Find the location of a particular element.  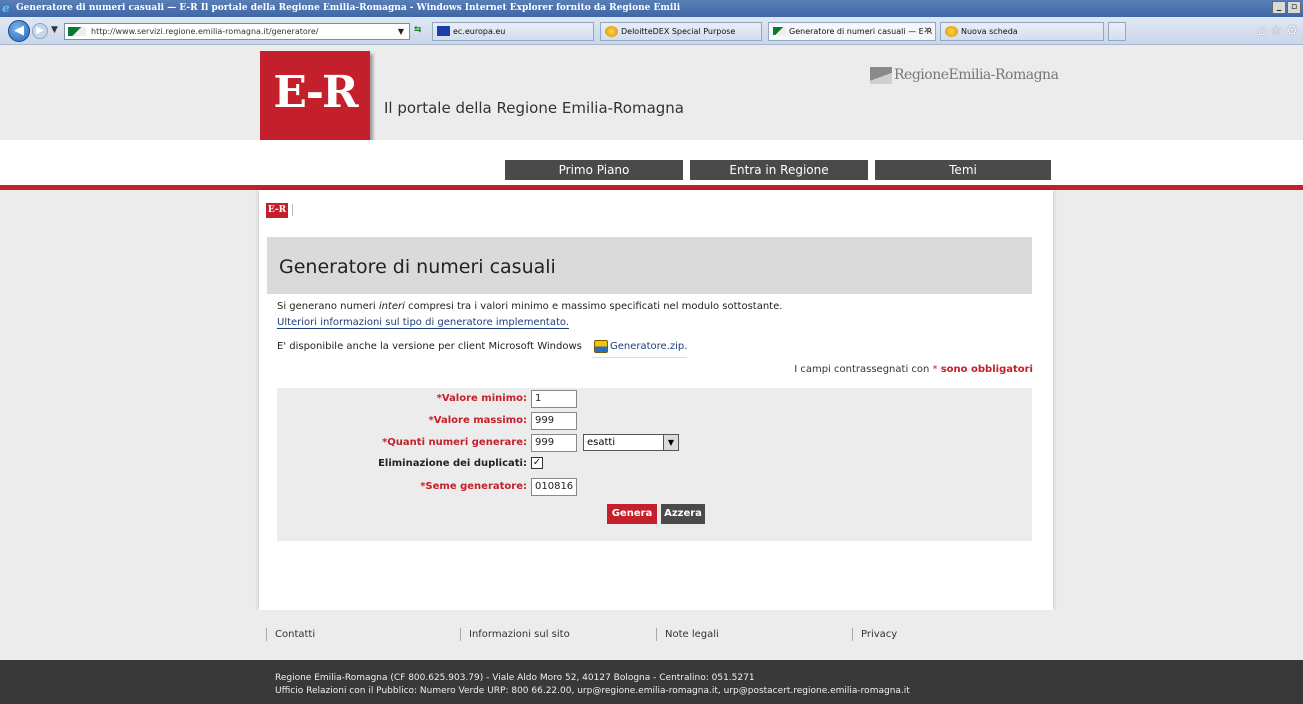

tab-ec-europa: ec.europa.eu is located at coordinates (513, 31).